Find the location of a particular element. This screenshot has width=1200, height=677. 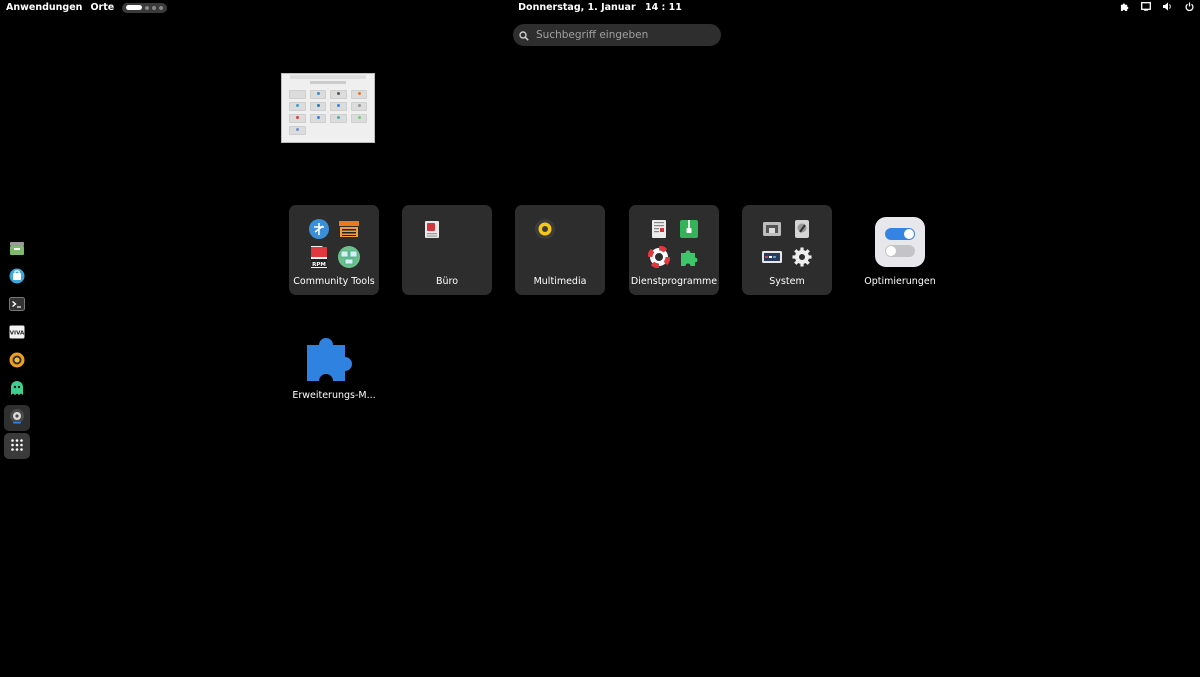

extension-puzzle-icon is located at coordinates (1124, 6).